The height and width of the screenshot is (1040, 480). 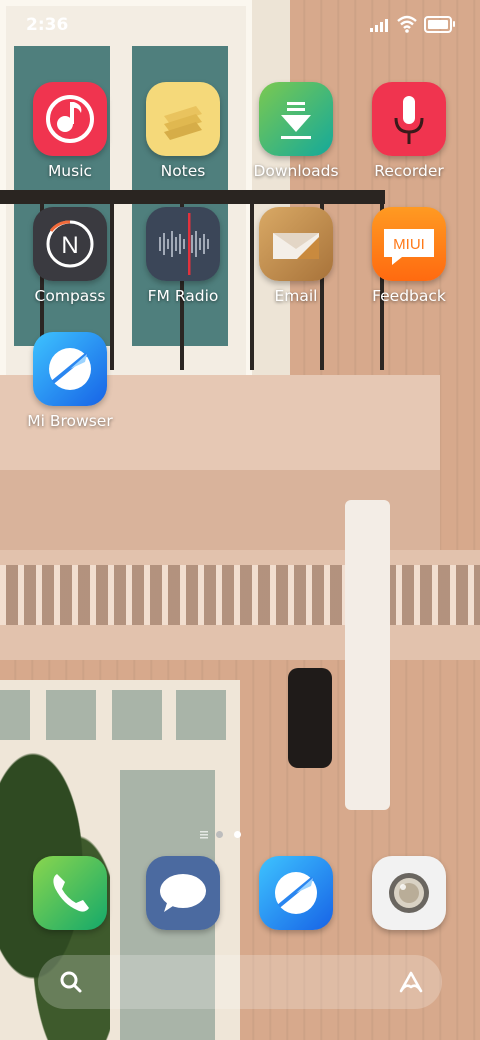 I want to click on app-label: Recorder, so click(x=409, y=171).